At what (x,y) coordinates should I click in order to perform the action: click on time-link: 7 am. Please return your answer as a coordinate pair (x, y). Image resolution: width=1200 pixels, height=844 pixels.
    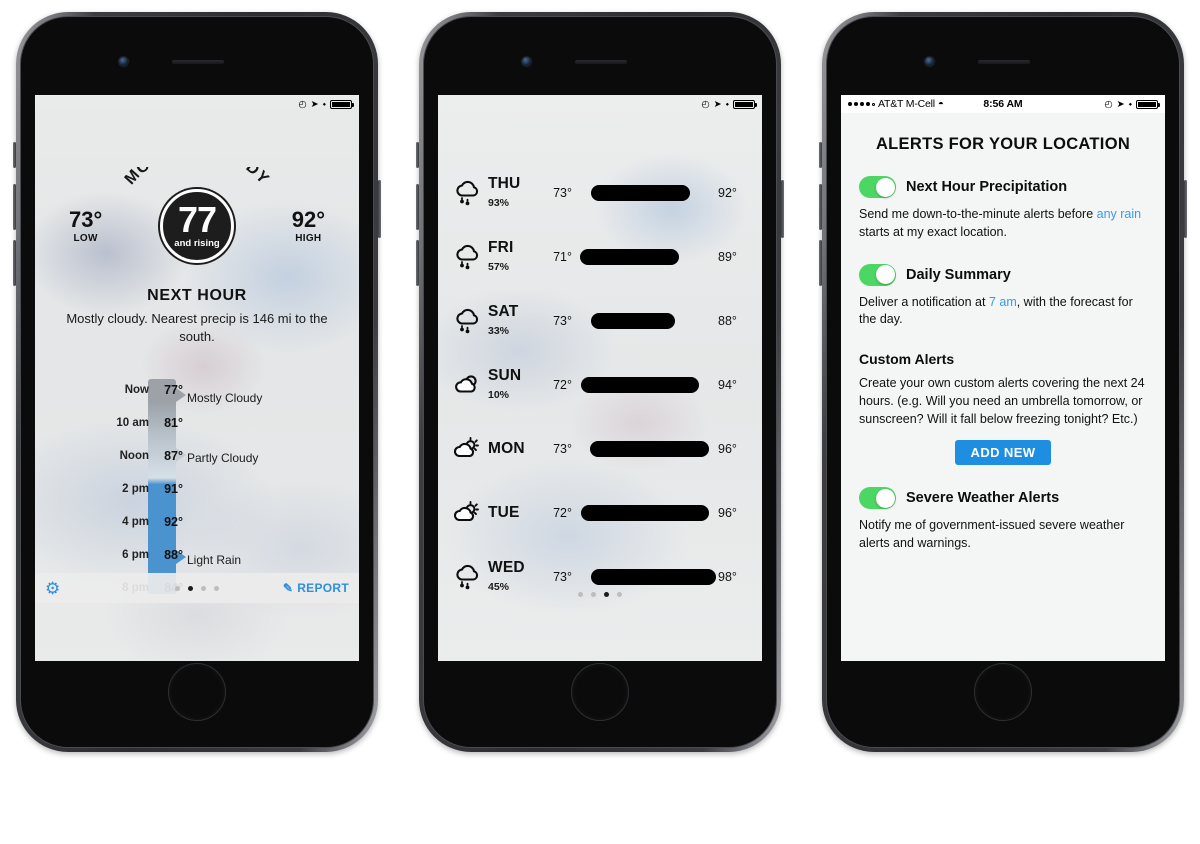
    Looking at the image, I should click on (1003, 302).